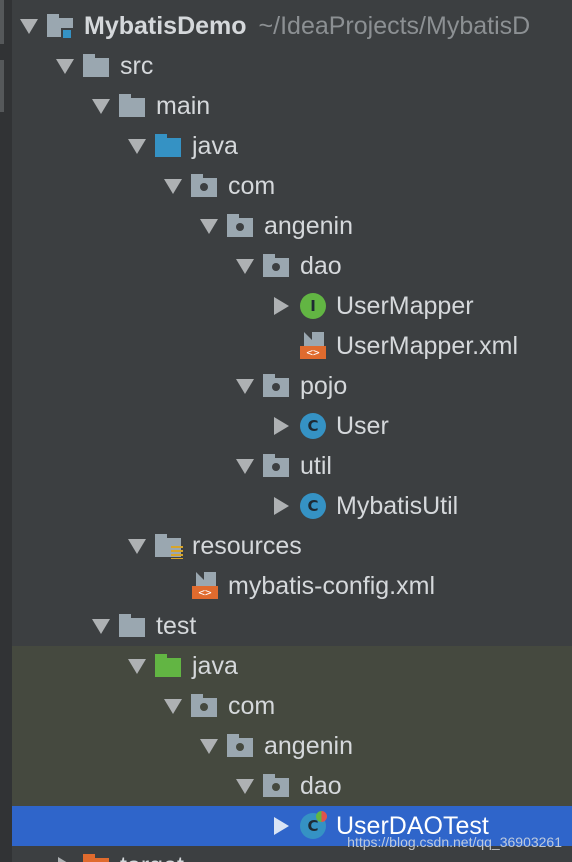  What do you see at coordinates (324, 385) in the screenshot?
I see `tree-item-label: pojo` at bounding box center [324, 385].